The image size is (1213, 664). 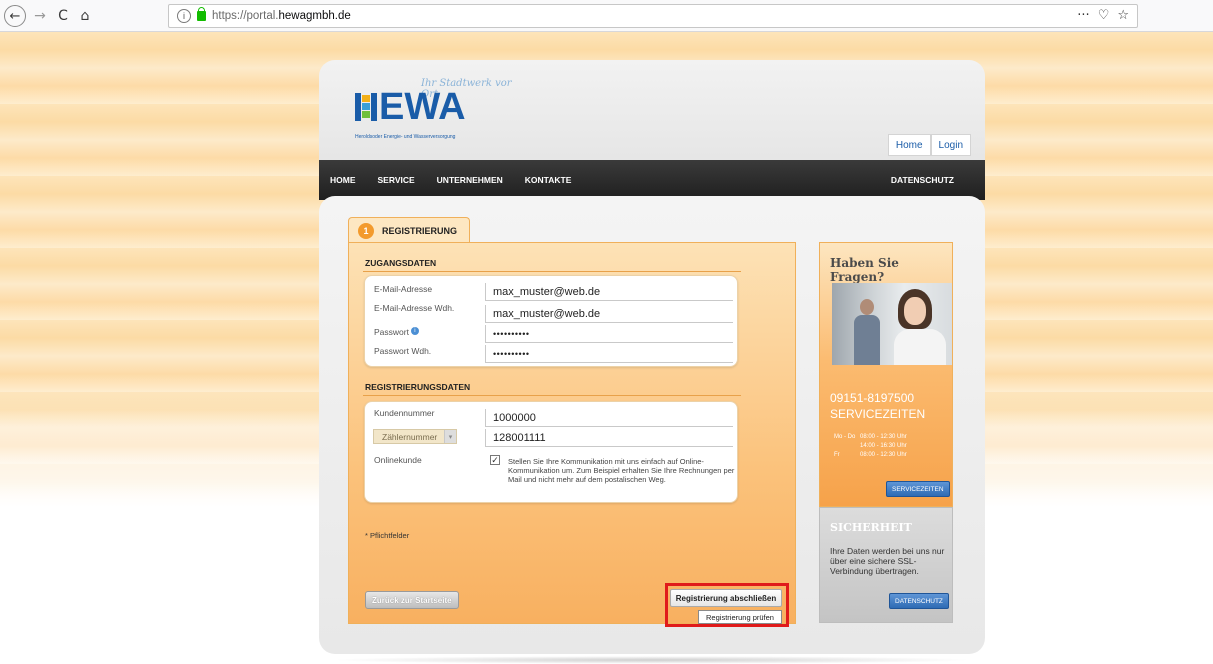 I want to click on nav-service: SERVICE, so click(x=396, y=180).